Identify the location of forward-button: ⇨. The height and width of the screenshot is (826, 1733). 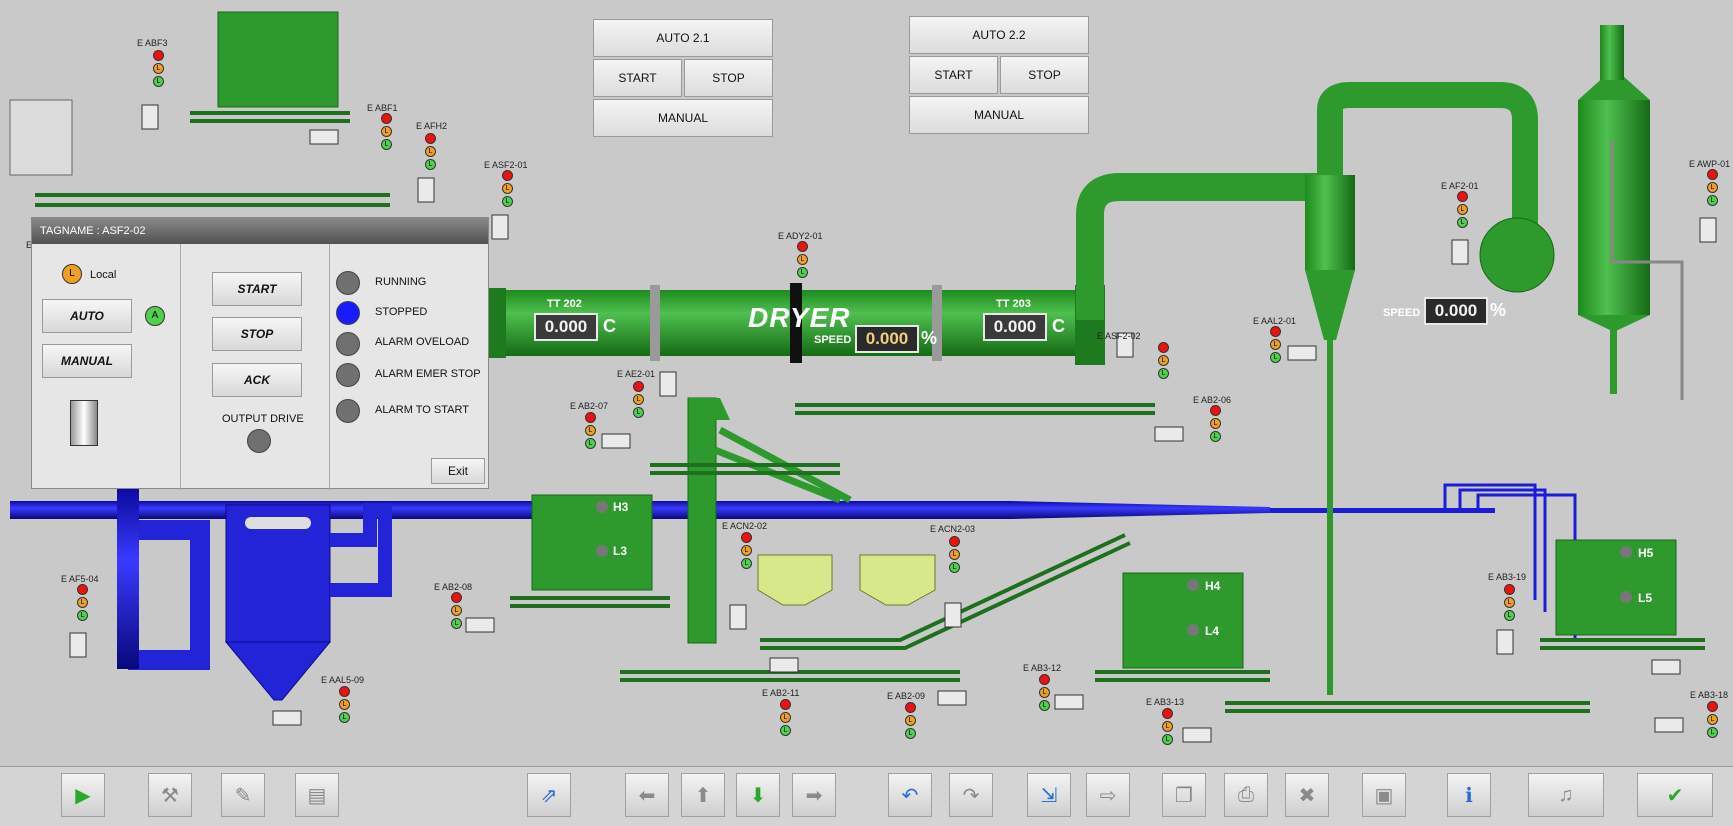
(1108, 795).